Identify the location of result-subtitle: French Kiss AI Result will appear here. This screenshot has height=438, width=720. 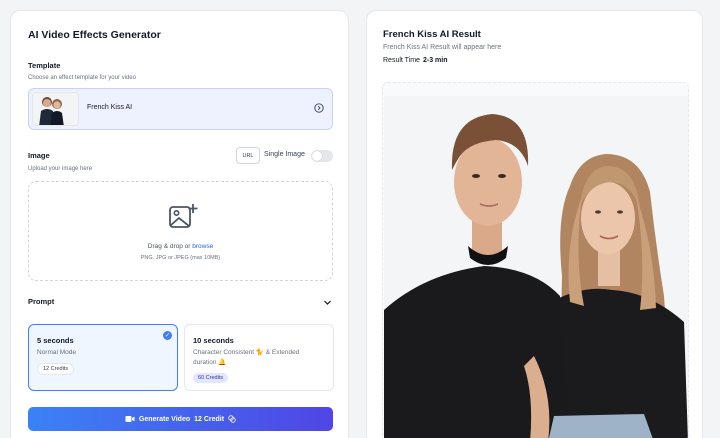
(442, 47).